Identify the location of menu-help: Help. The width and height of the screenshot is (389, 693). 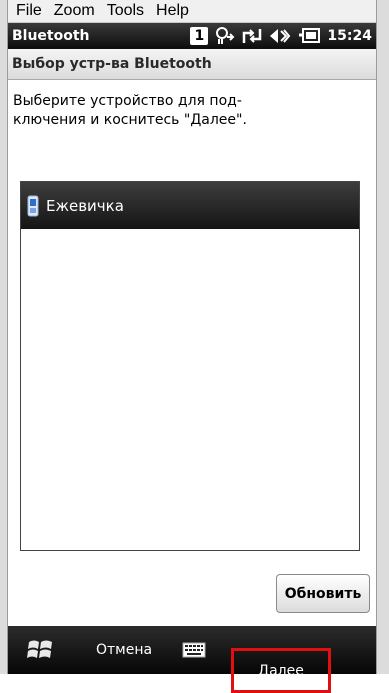
(172, 11).